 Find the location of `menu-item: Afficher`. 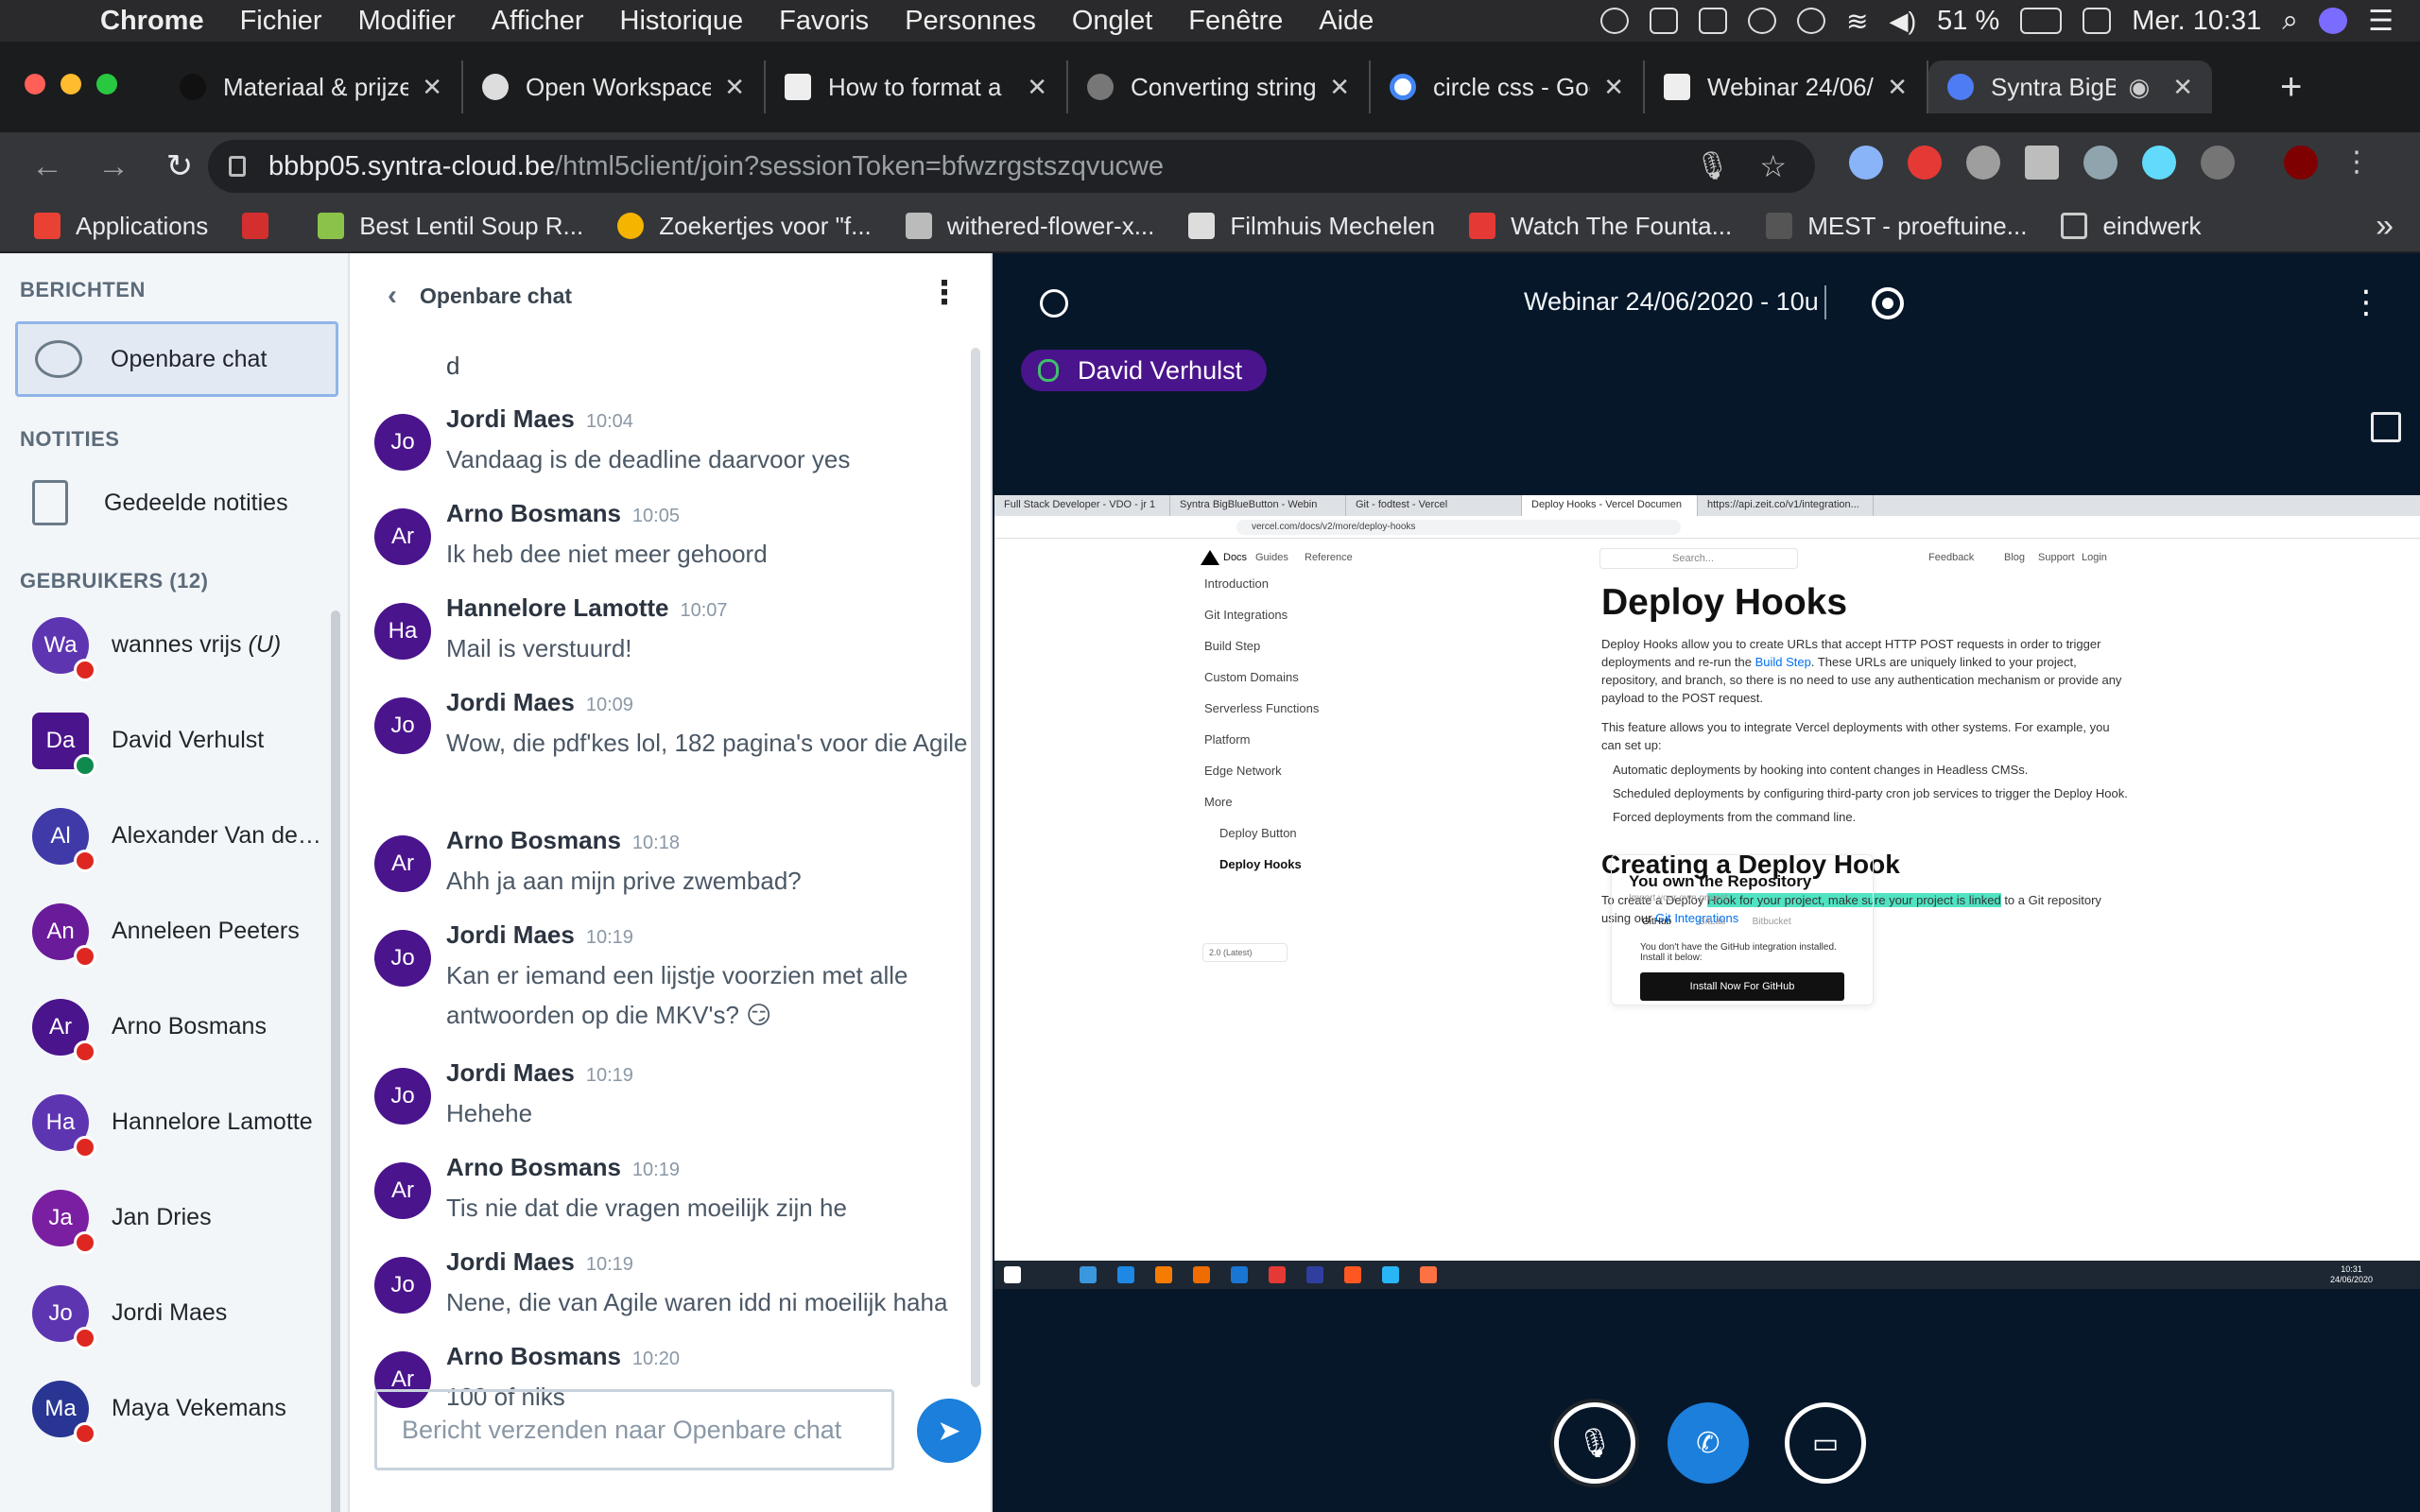

menu-item: Afficher is located at coordinates (538, 21).